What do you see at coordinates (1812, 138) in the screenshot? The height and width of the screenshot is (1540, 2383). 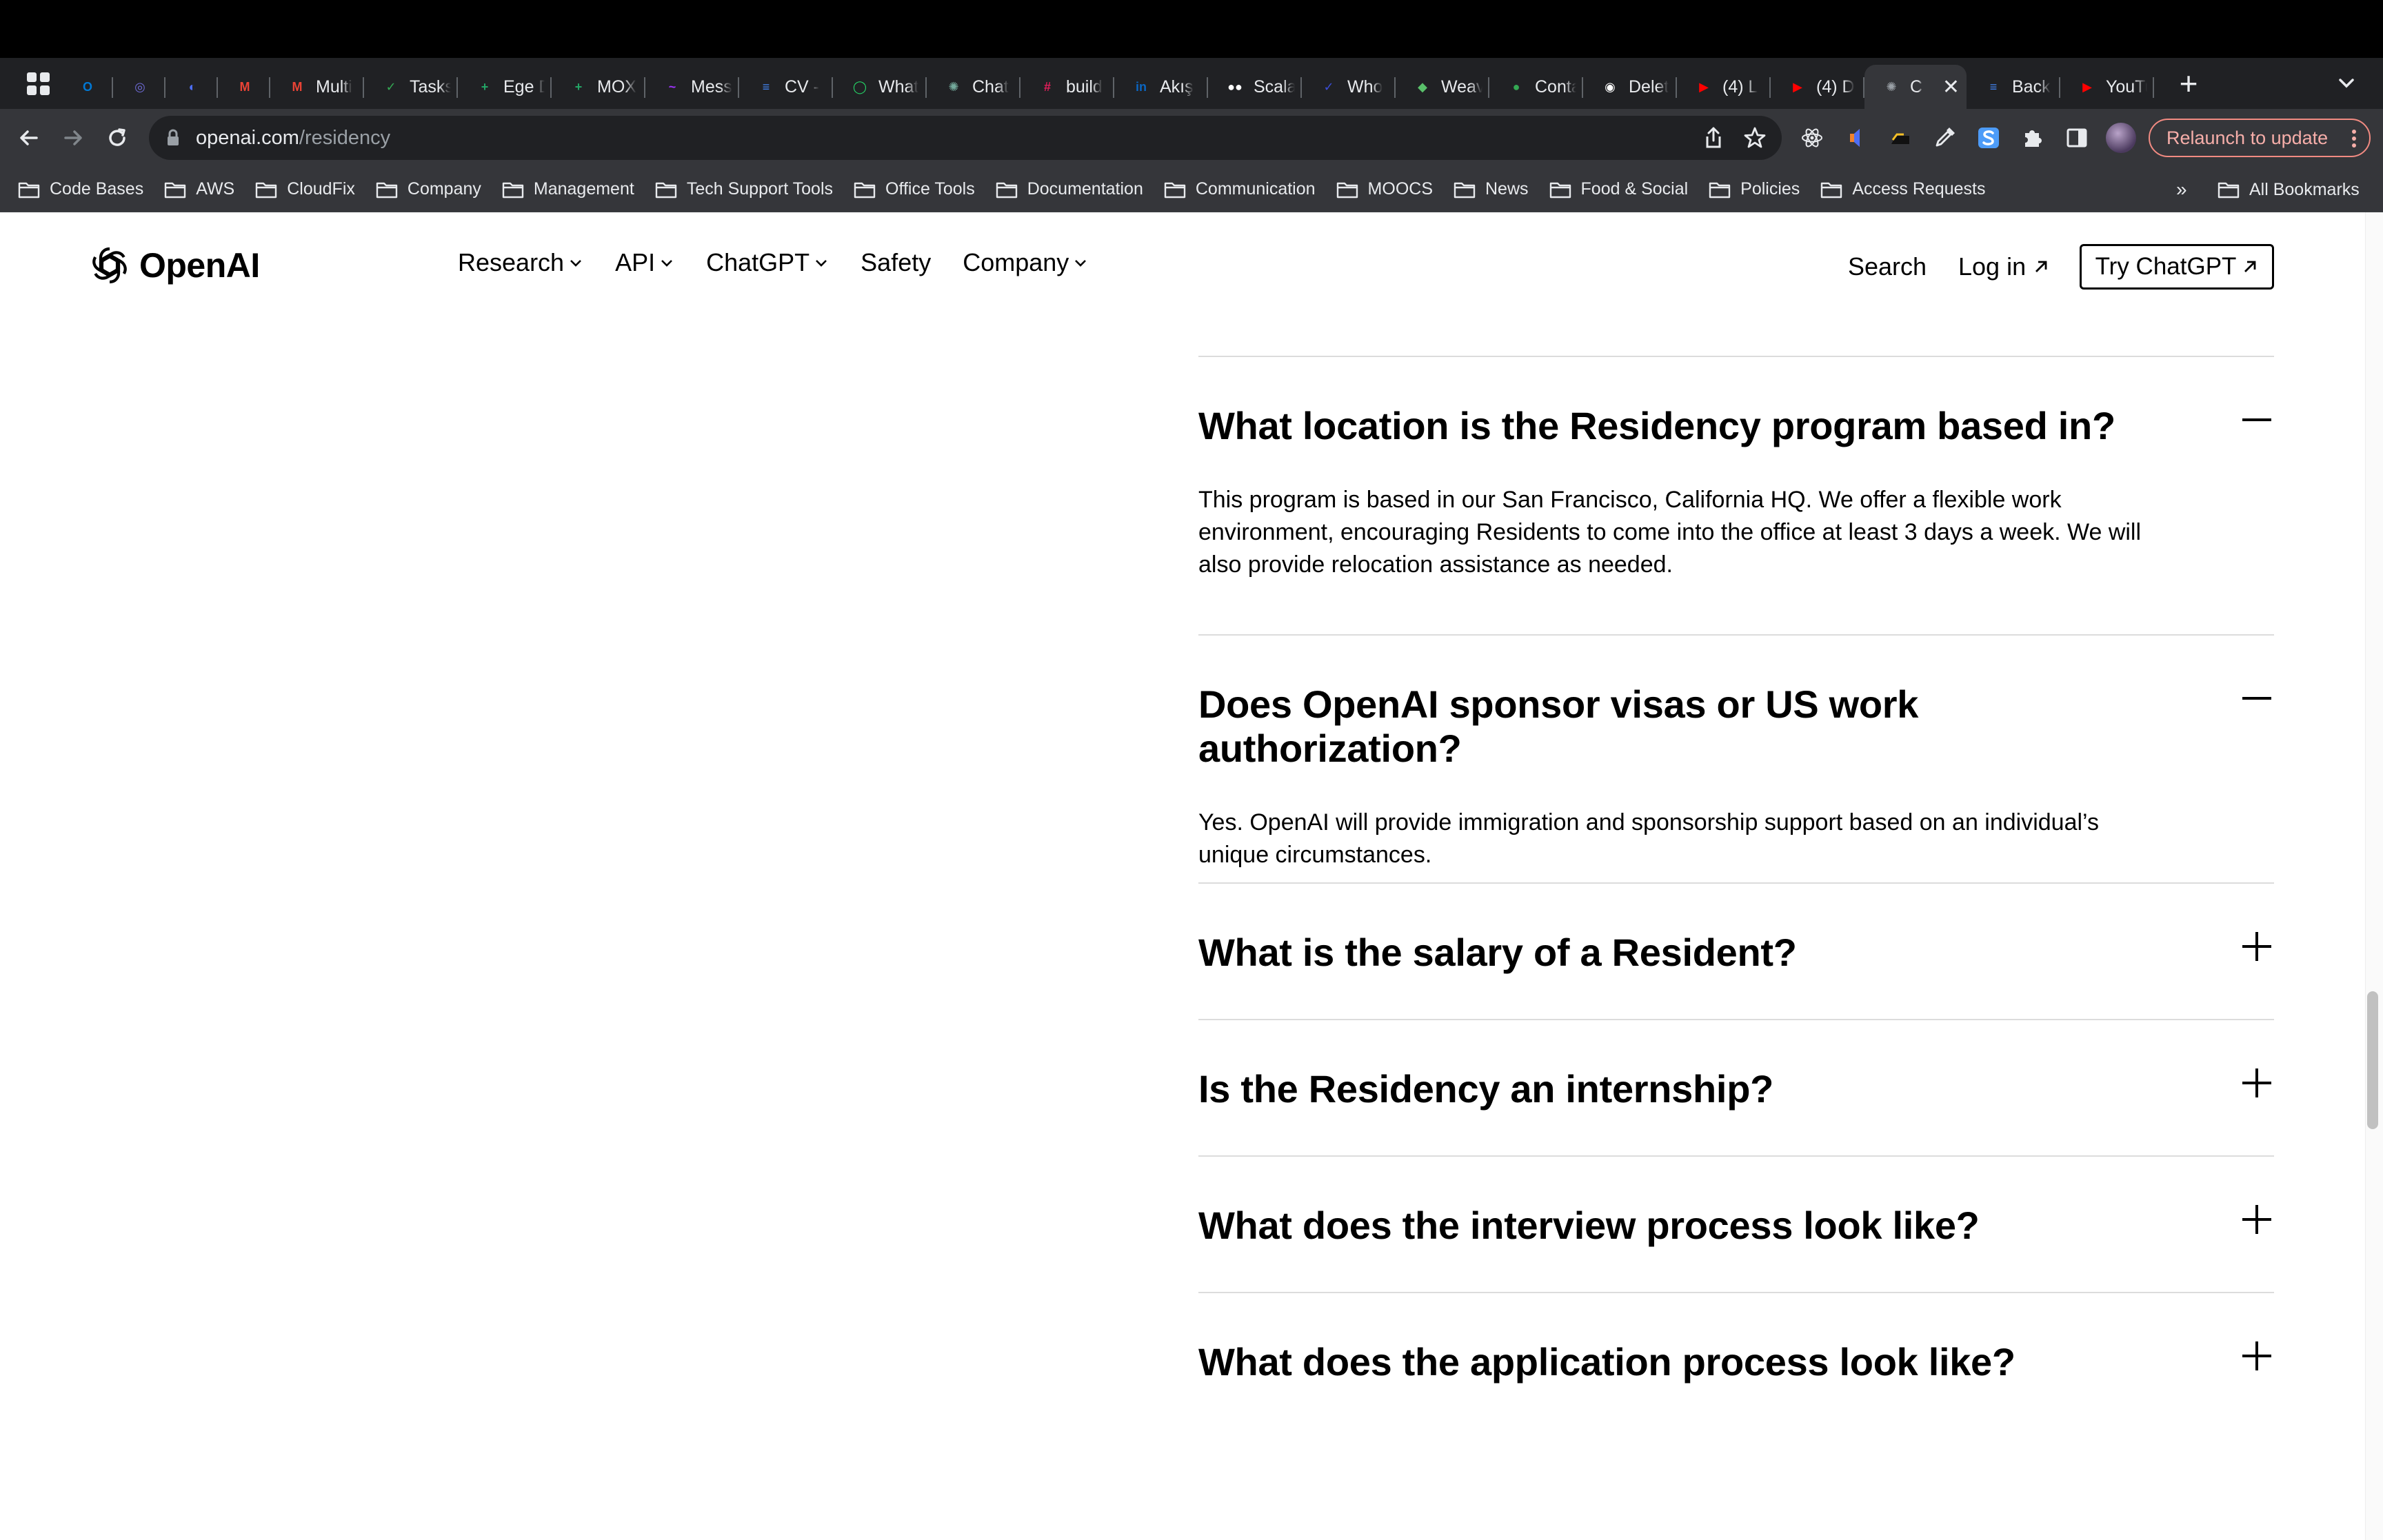 I see `react-devtools-icon` at bounding box center [1812, 138].